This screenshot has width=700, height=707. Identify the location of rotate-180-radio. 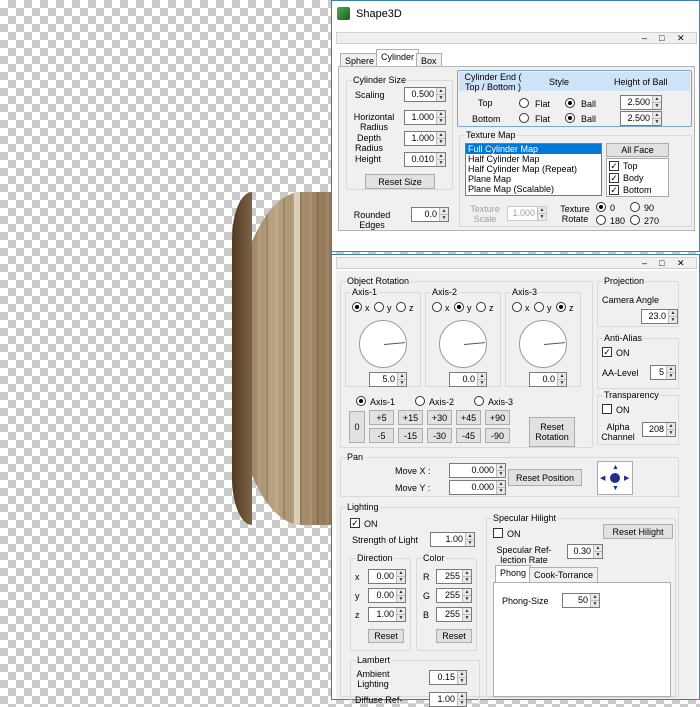
(601, 220).